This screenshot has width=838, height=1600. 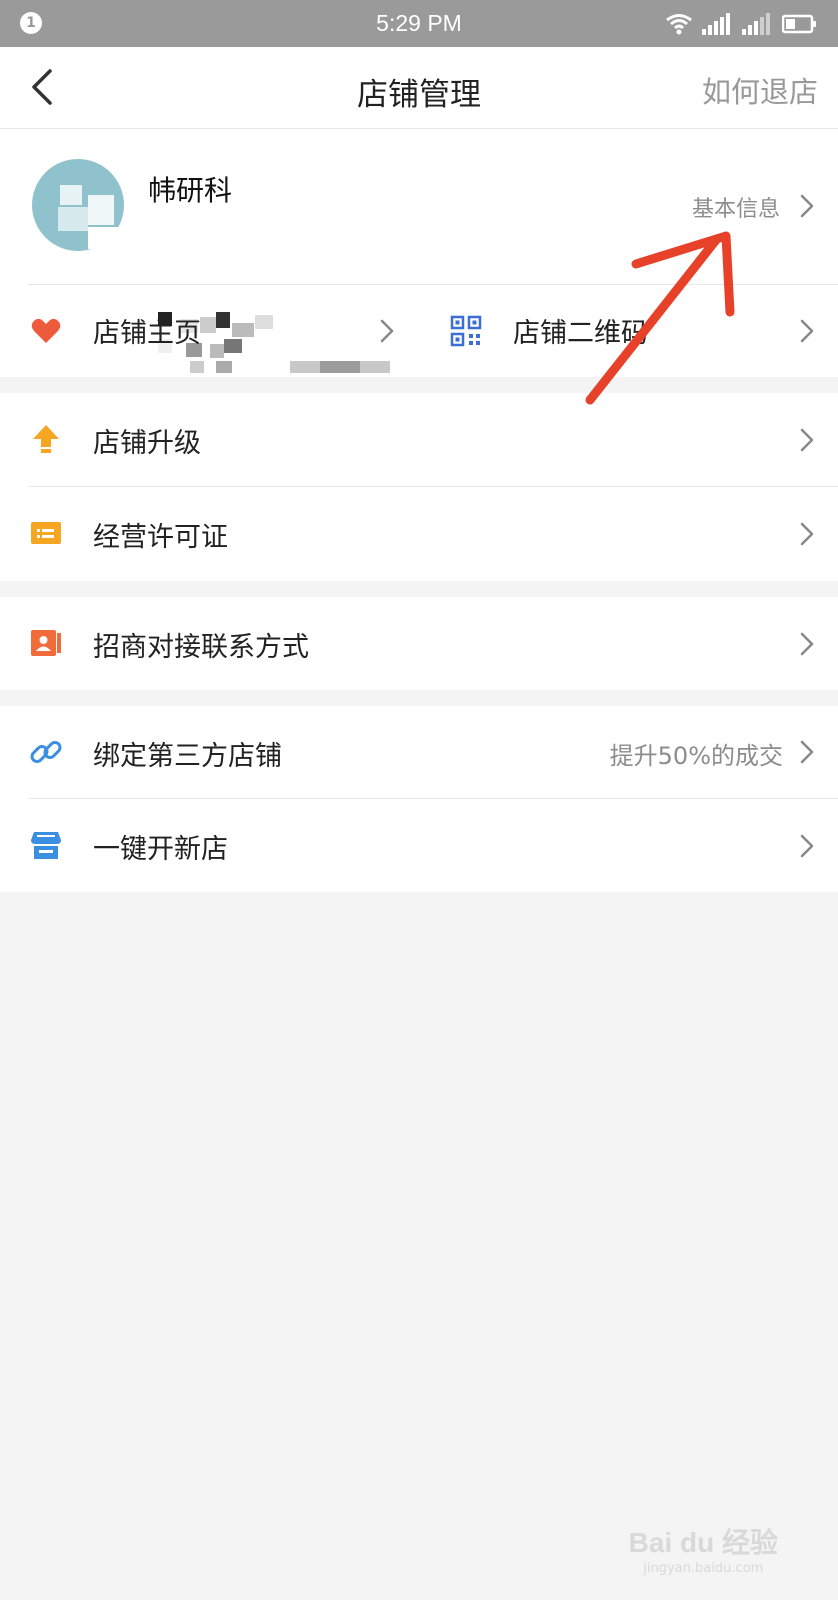 I want to click on basic-info-link: 基本信息, so click(x=736, y=207).